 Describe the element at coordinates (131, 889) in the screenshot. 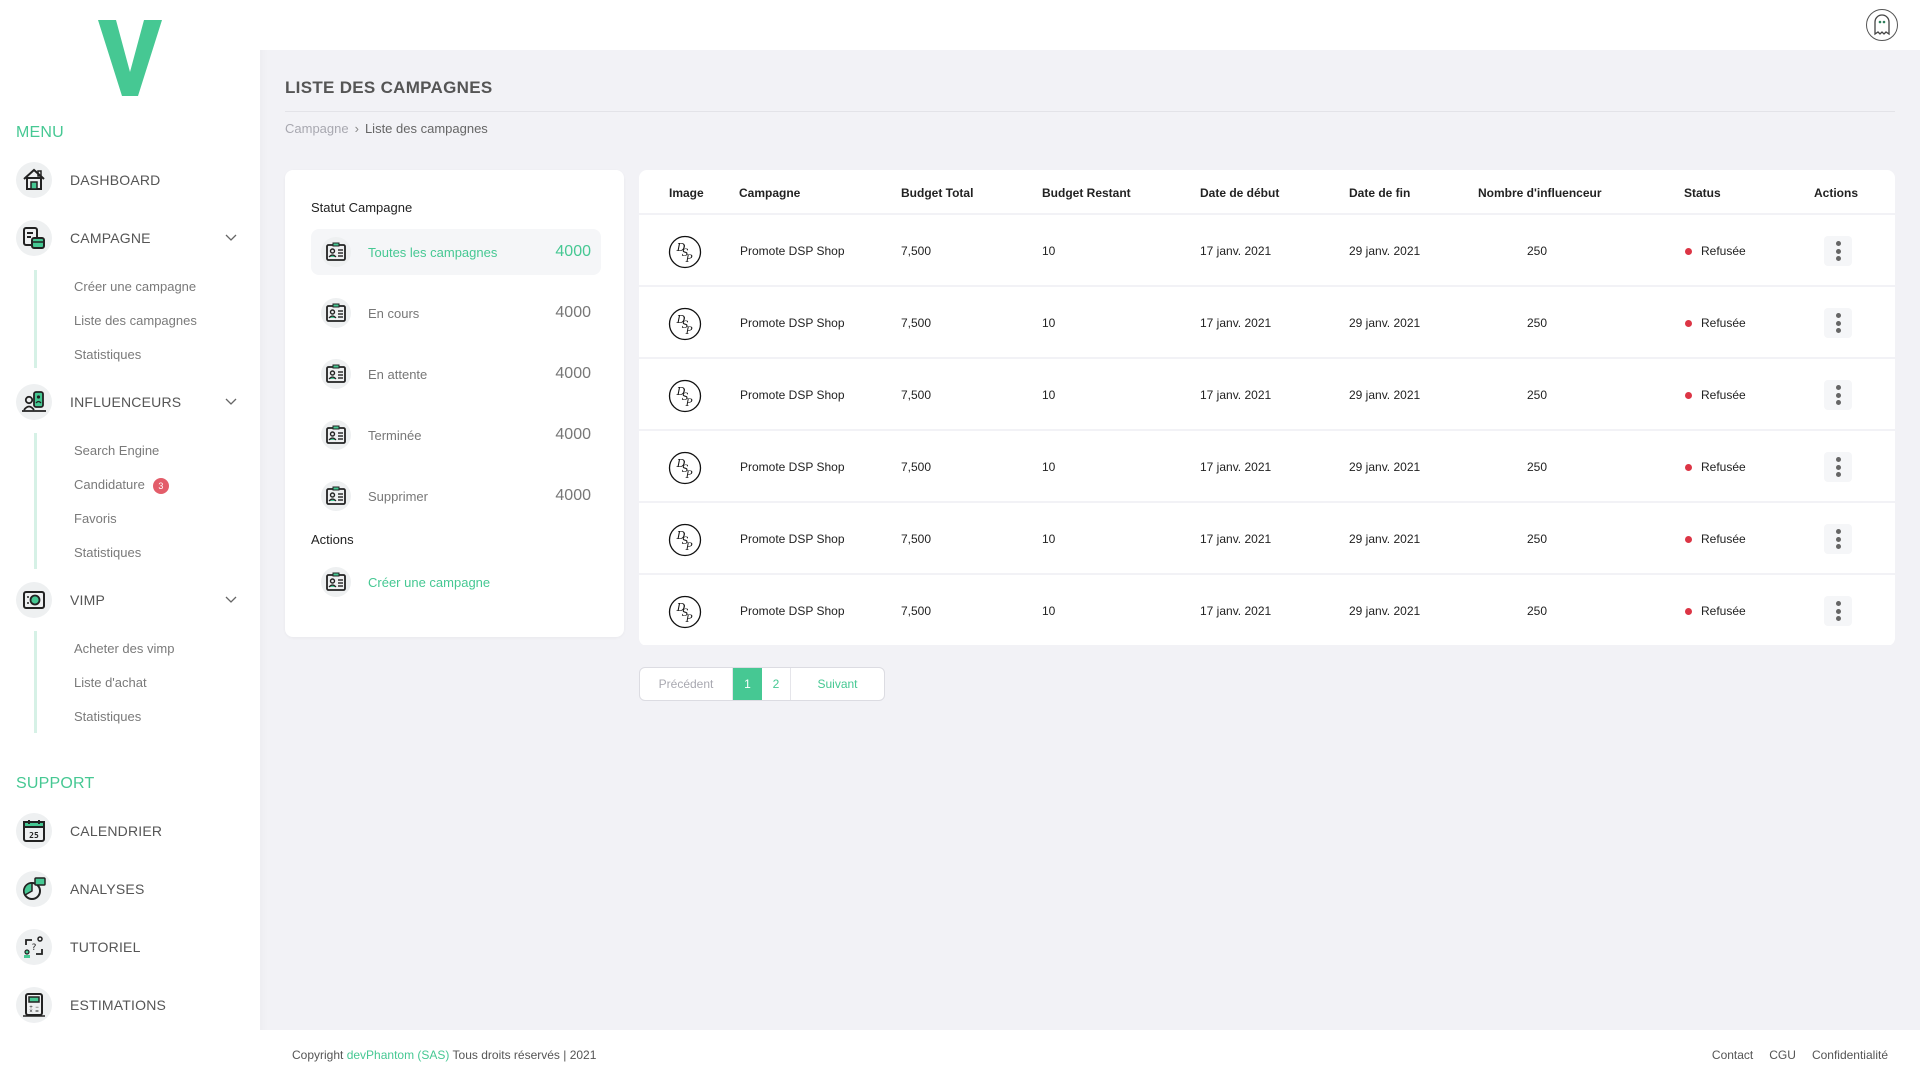

I see `sidebar-item-analyses: ANALYSES` at that location.